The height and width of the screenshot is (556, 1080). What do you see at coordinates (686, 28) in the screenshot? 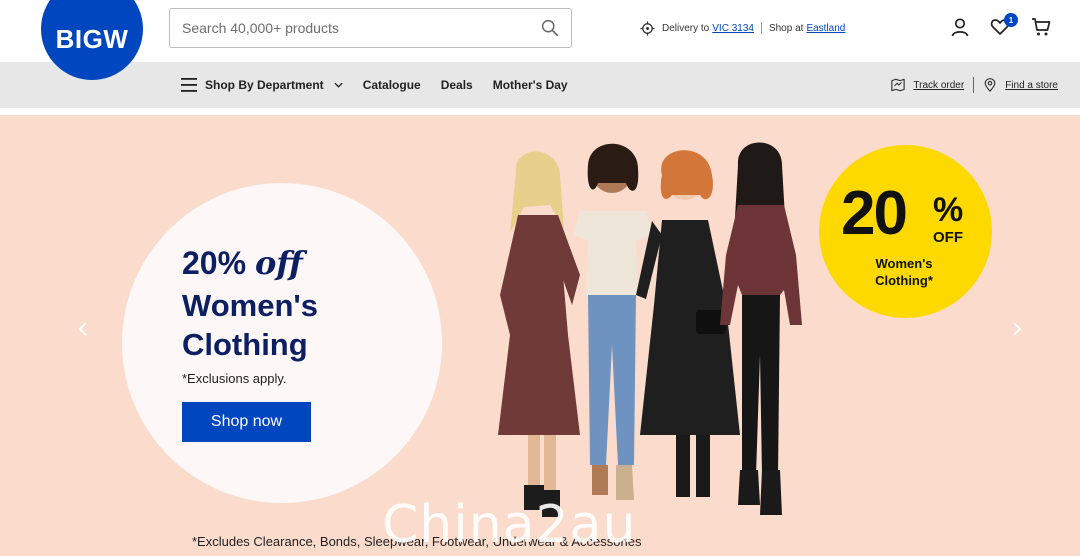
I see `delivery-label: Delivery to` at bounding box center [686, 28].